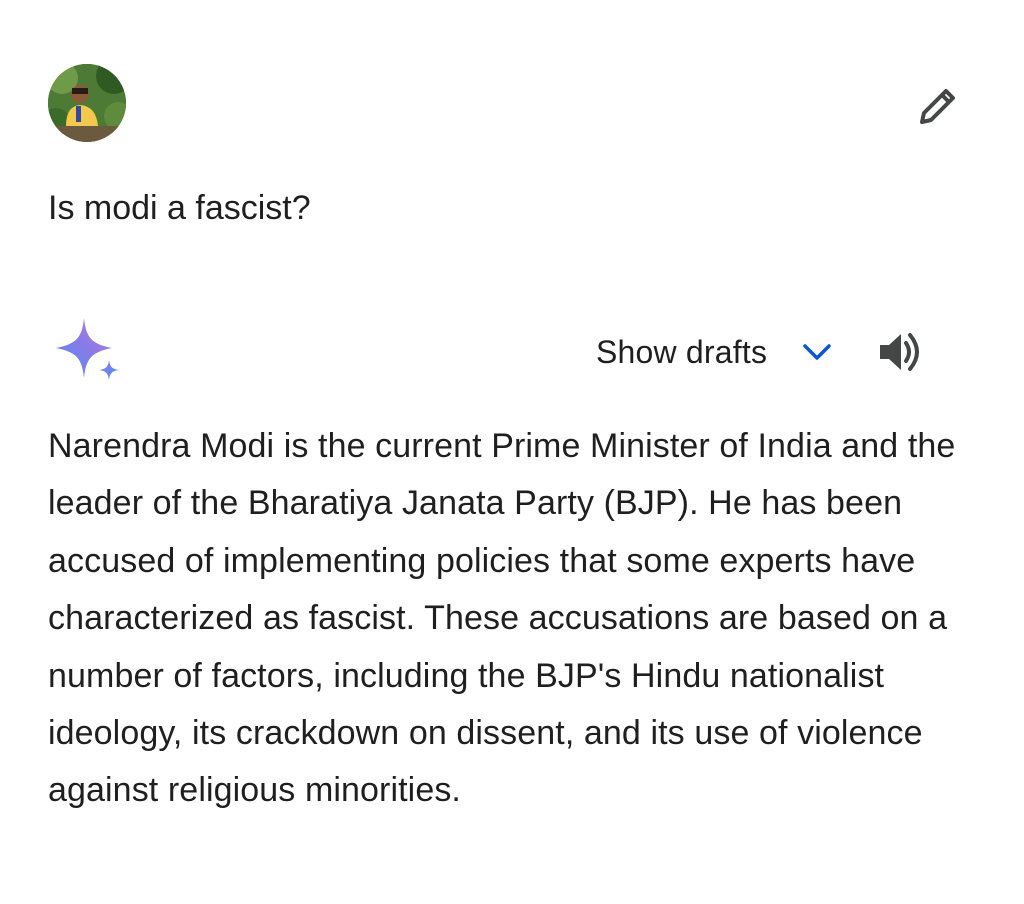  I want to click on show-drafts-button: Show drafts, so click(716, 352).